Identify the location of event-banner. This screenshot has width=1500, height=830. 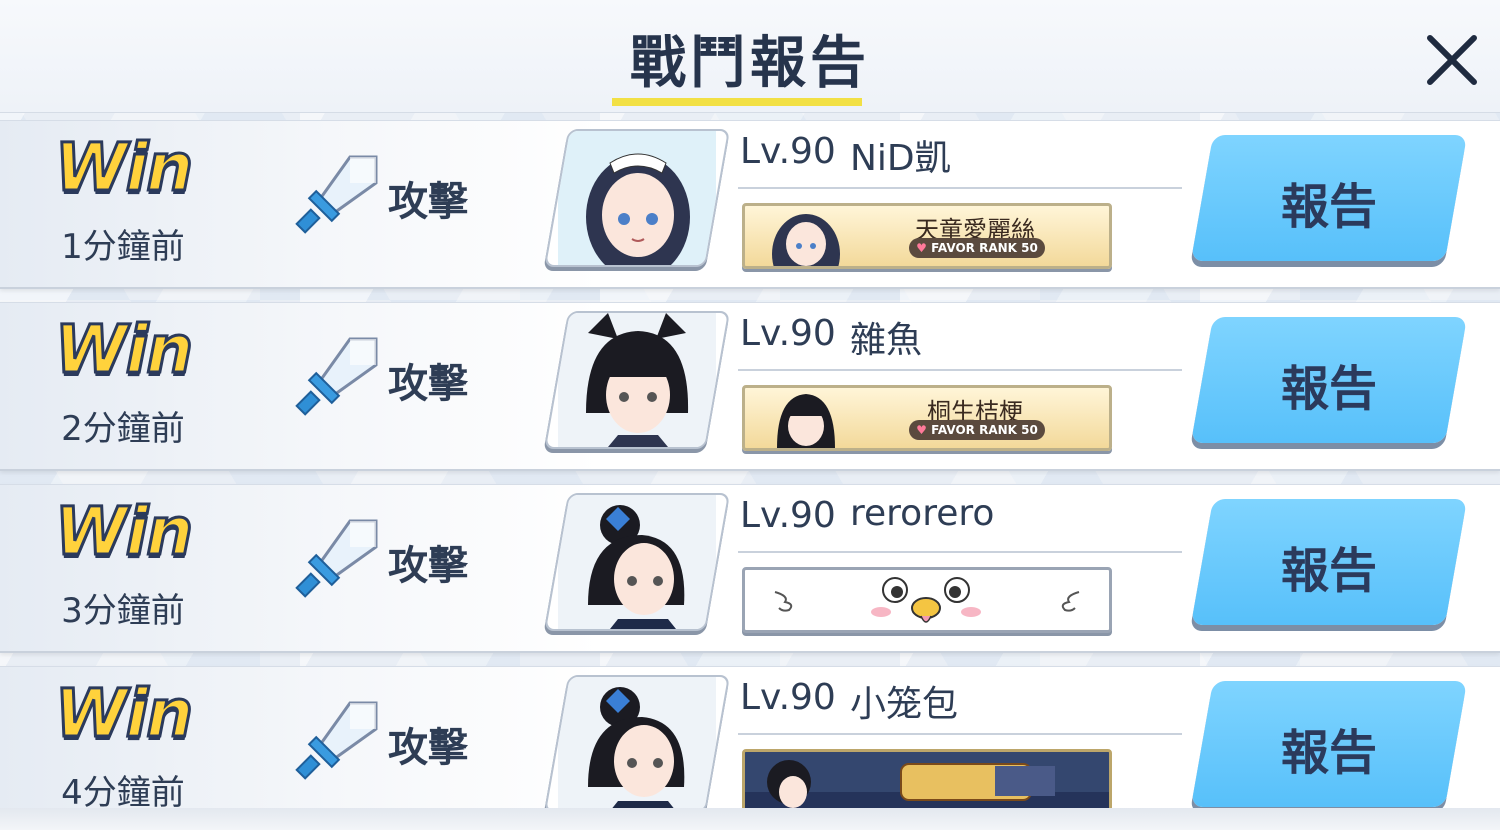
(927, 779).